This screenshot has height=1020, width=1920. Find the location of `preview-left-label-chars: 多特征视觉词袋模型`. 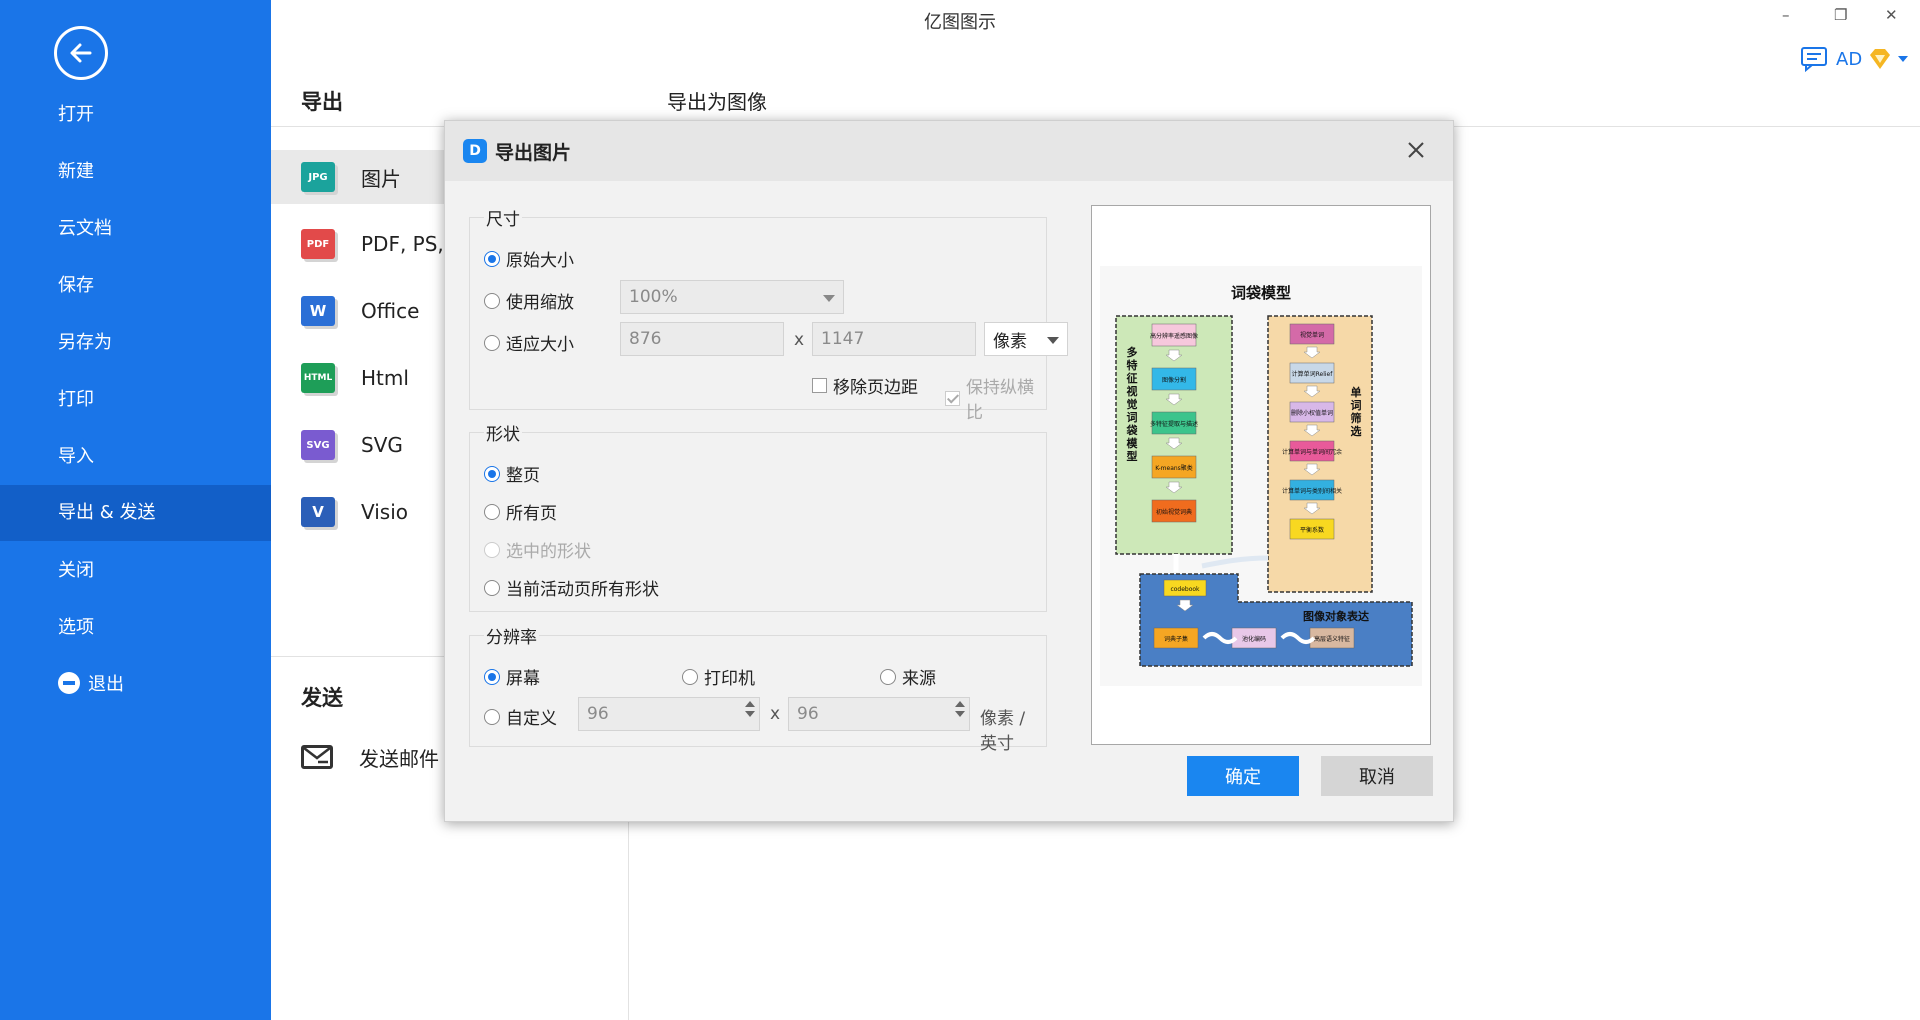

preview-left-label-chars: 多特征视觉词袋模型 is located at coordinates (1132, 404).